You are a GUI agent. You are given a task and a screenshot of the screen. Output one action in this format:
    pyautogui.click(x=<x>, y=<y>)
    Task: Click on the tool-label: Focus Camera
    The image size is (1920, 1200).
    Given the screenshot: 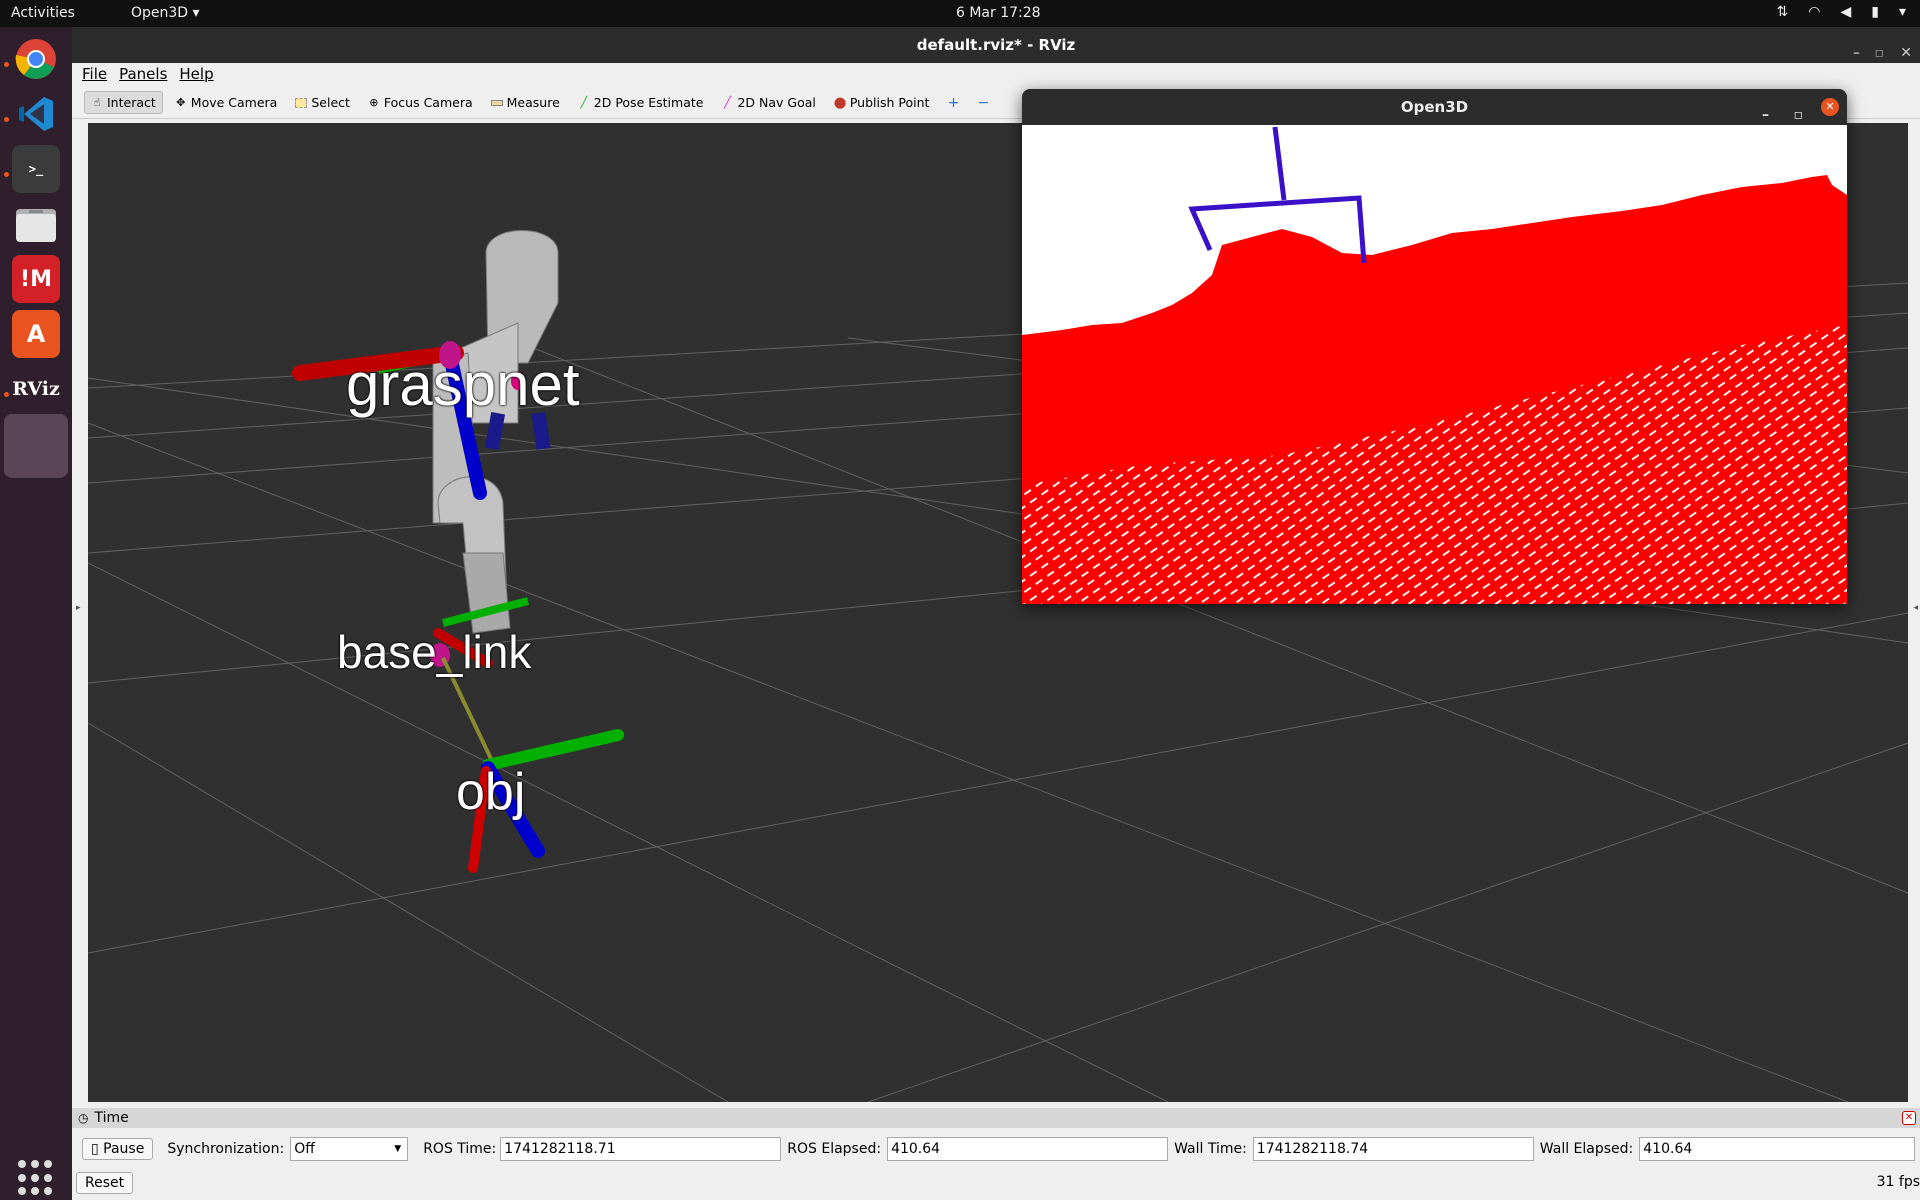 What is the action you would take?
    pyautogui.click(x=428, y=102)
    